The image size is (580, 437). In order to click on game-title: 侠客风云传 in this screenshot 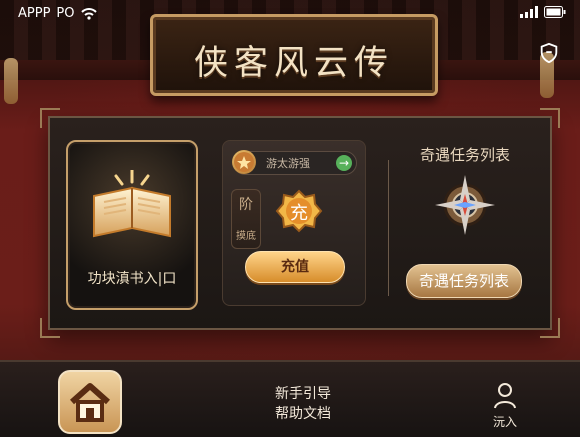, I will do `click(294, 63)`.